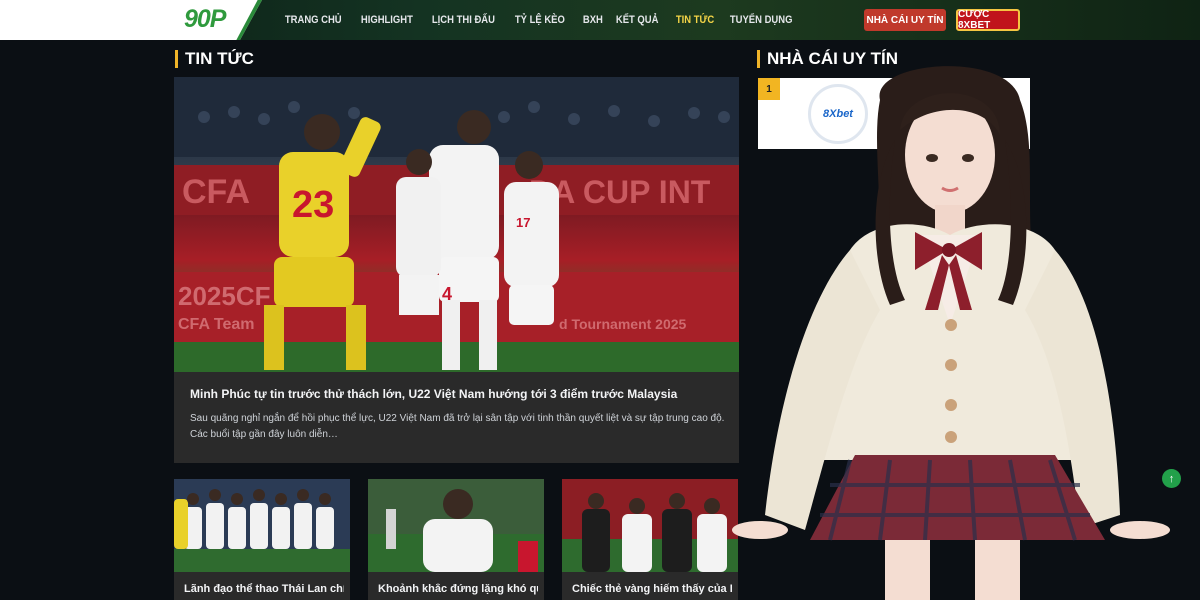 This screenshot has width=1200, height=600. I want to click on site-logo: 90P, so click(204, 19).